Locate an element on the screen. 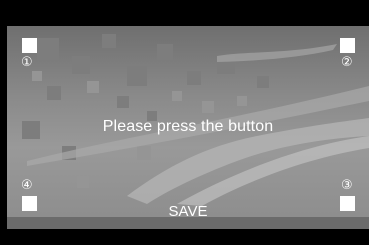  save-button: SAVE is located at coordinates (188, 211).